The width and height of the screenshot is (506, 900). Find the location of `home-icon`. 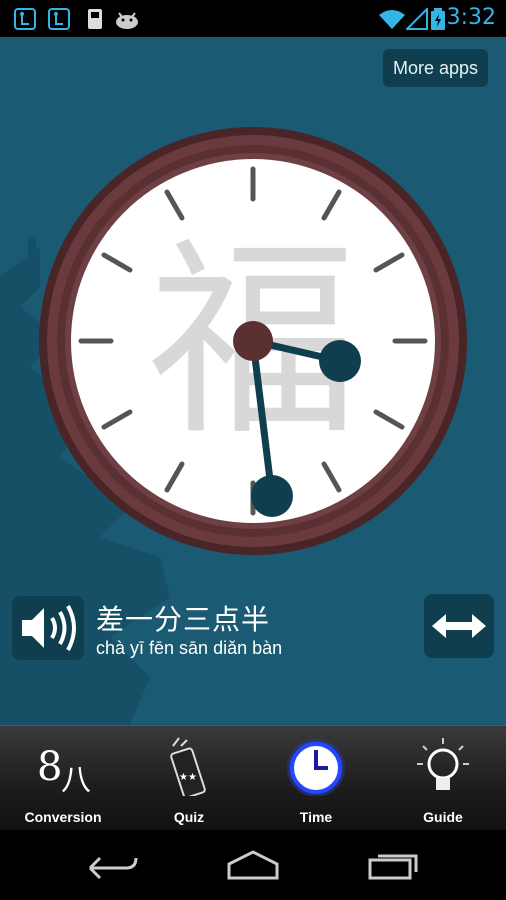

home-icon is located at coordinates (253, 865).